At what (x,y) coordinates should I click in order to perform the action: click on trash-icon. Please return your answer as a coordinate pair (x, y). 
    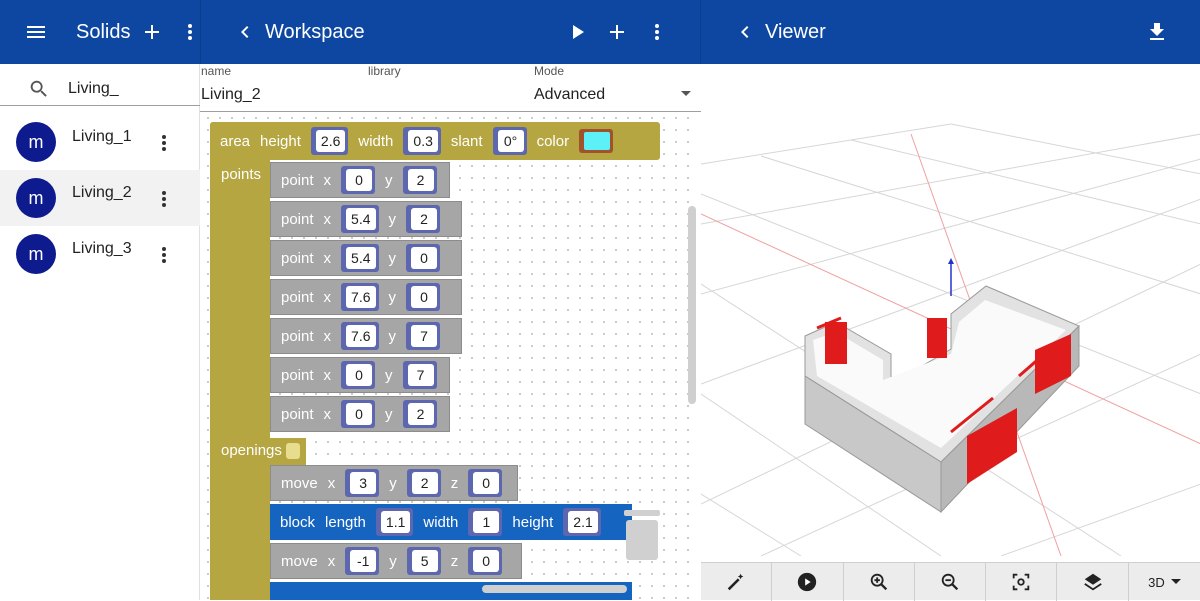
    Looking at the image, I should click on (642, 536).